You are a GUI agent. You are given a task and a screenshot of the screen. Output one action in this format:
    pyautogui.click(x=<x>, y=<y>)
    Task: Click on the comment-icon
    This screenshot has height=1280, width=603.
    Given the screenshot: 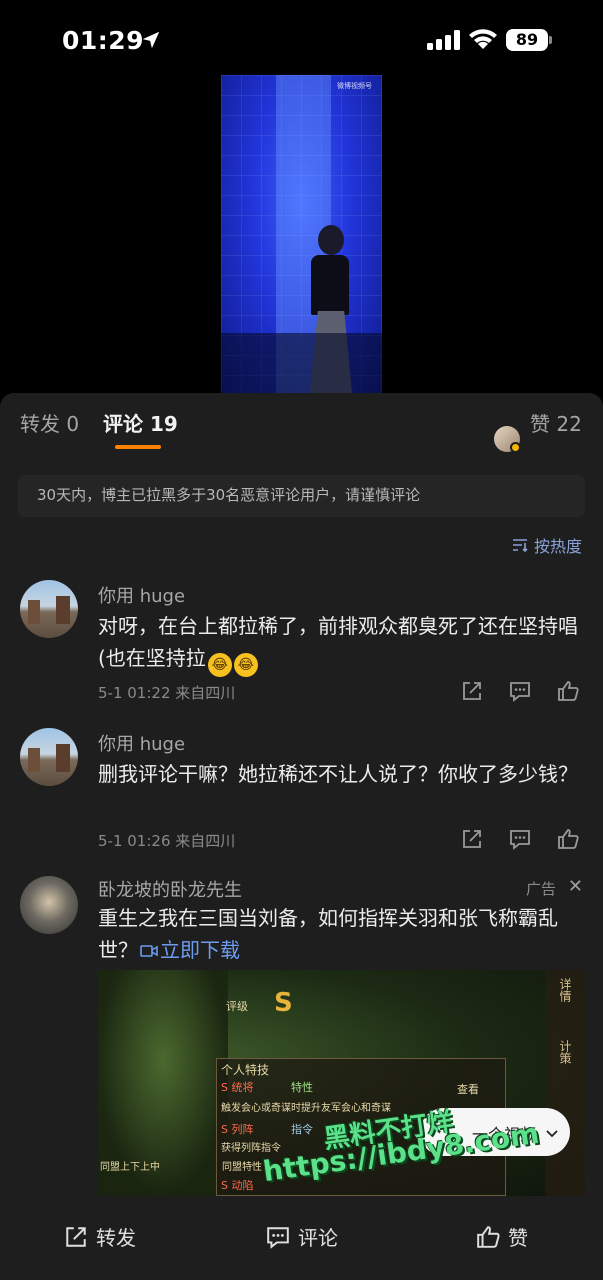 What is the action you would take?
    pyautogui.click(x=278, y=1238)
    